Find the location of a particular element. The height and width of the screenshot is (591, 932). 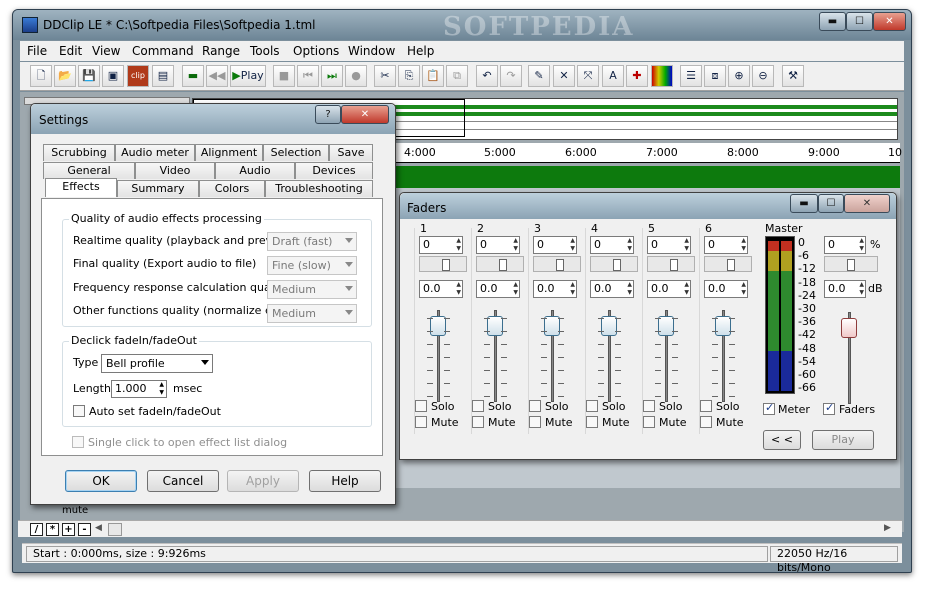

tab-video: Video is located at coordinates (175, 170).